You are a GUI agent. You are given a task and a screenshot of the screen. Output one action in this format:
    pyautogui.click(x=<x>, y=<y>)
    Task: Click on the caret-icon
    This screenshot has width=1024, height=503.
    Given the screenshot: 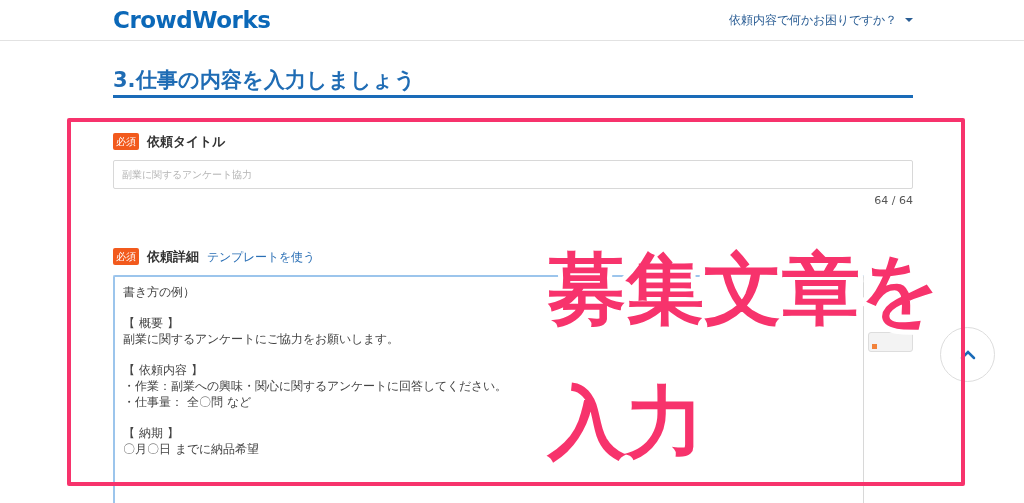 What is the action you would take?
    pyautogui.click(x=909, y=20)
    